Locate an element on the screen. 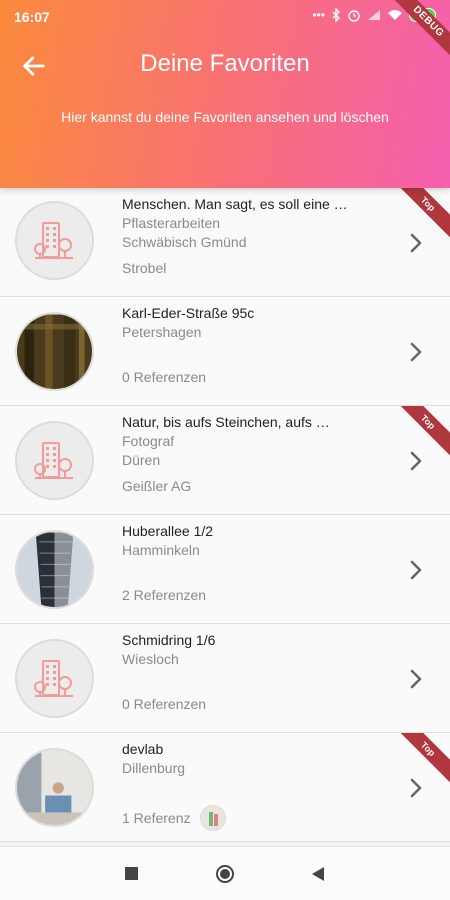  recents-button is located at coordinates (131, 873).